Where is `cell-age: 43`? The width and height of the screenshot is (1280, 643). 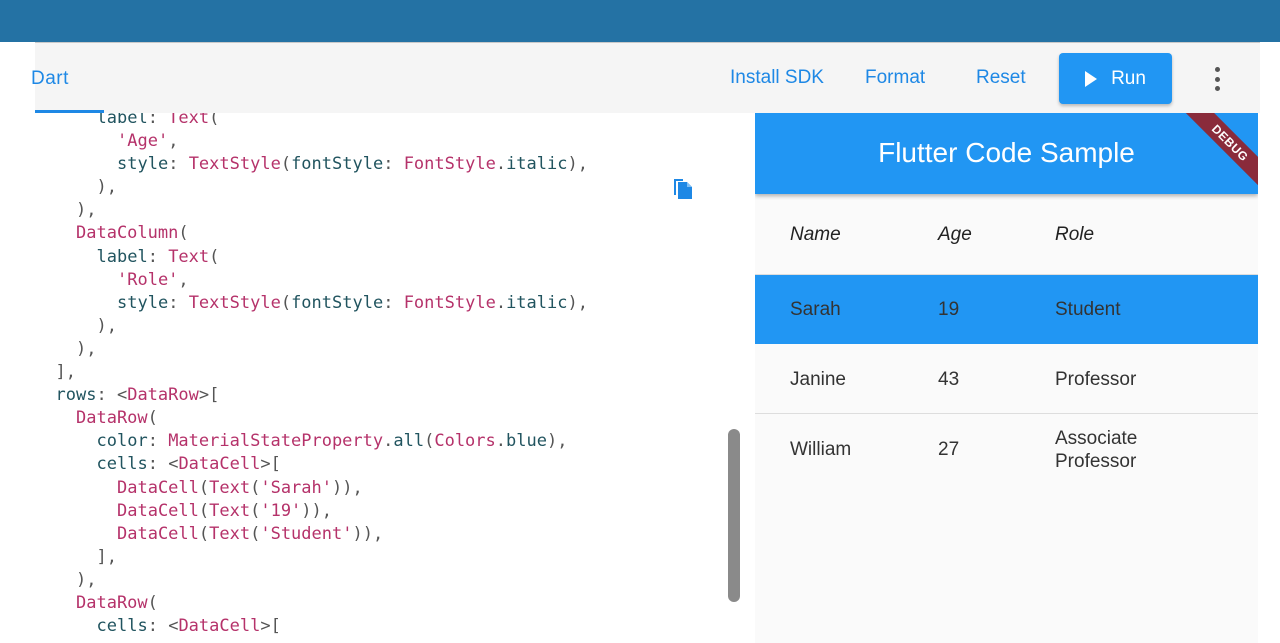
cell-age: 43 is located at coordinates (949, 379).